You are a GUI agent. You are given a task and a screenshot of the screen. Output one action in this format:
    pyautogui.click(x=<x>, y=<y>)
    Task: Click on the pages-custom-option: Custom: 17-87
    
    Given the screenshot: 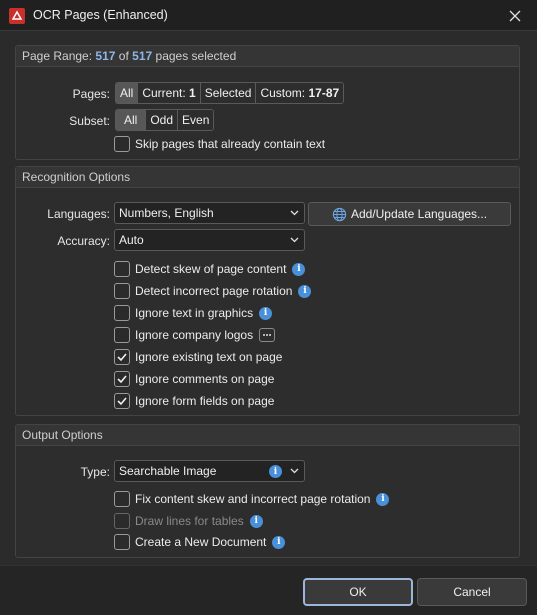 What is the action you would take?
    pyautogui.click(x=300, y=93)
    